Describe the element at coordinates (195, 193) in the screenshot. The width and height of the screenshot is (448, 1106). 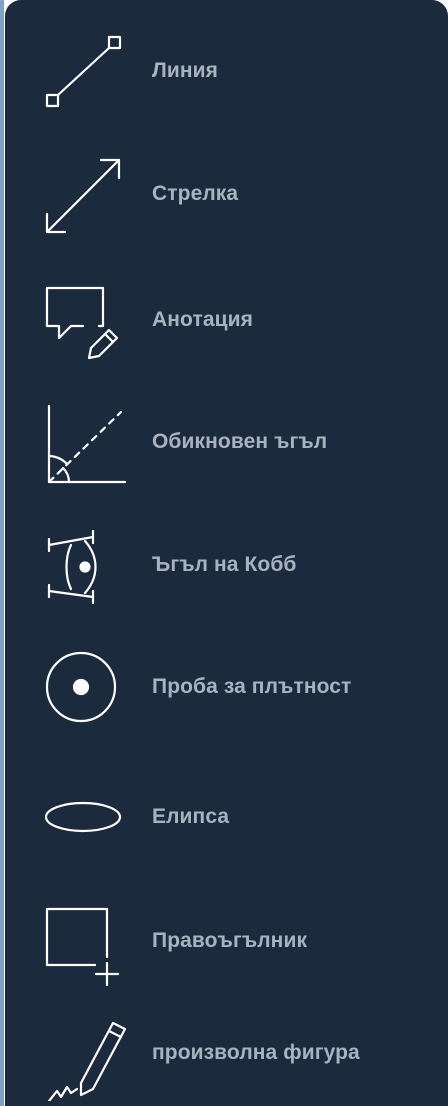
I see `tool-arrow-label: Стрелка` at that location.